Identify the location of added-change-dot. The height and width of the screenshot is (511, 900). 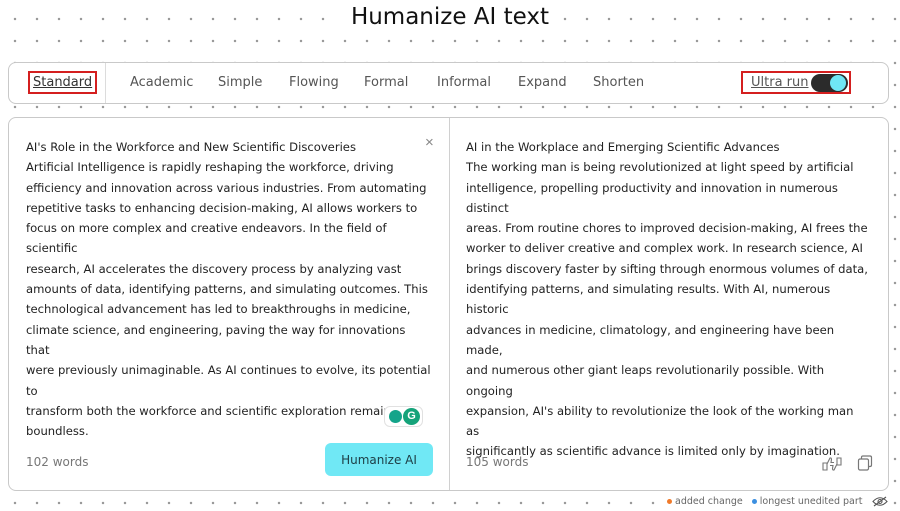
(669, 501).